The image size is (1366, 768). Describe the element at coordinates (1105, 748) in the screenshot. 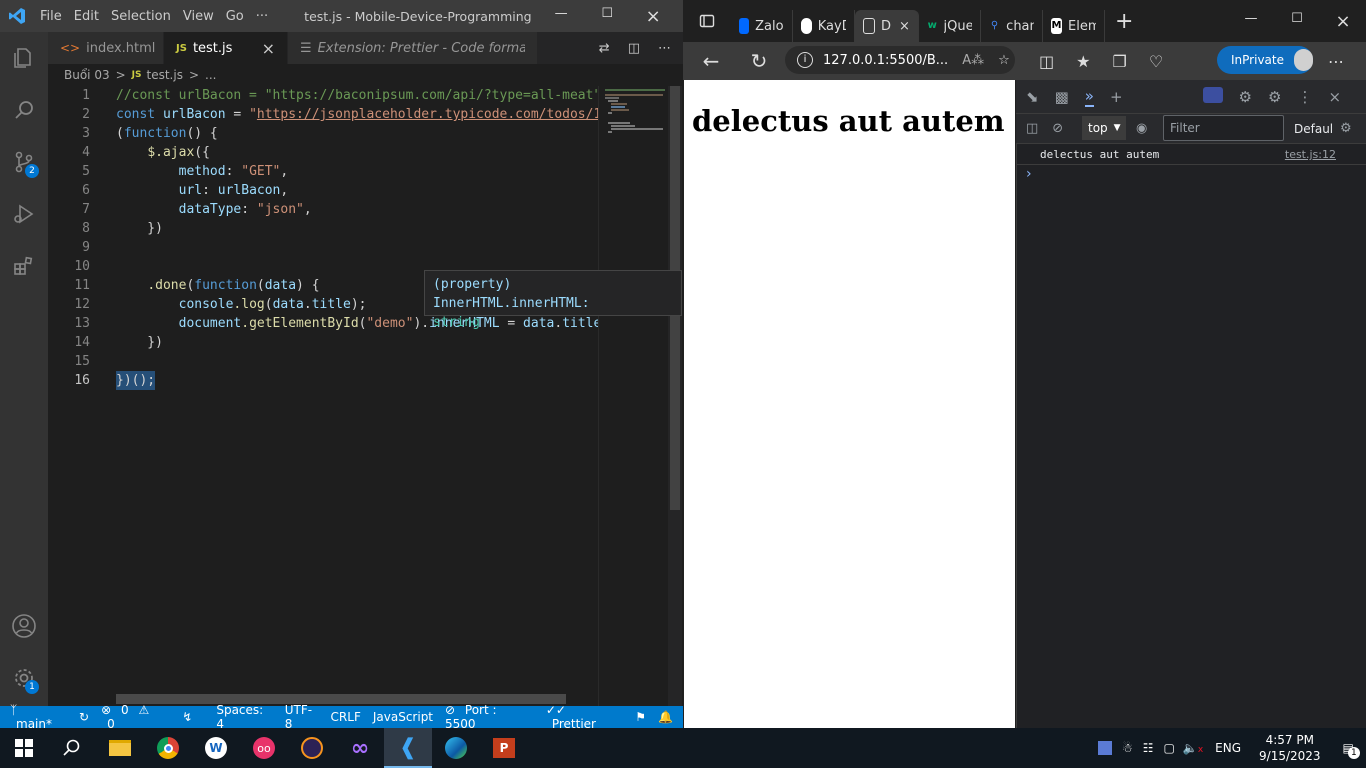

I see `tray-app-icon` at that location.